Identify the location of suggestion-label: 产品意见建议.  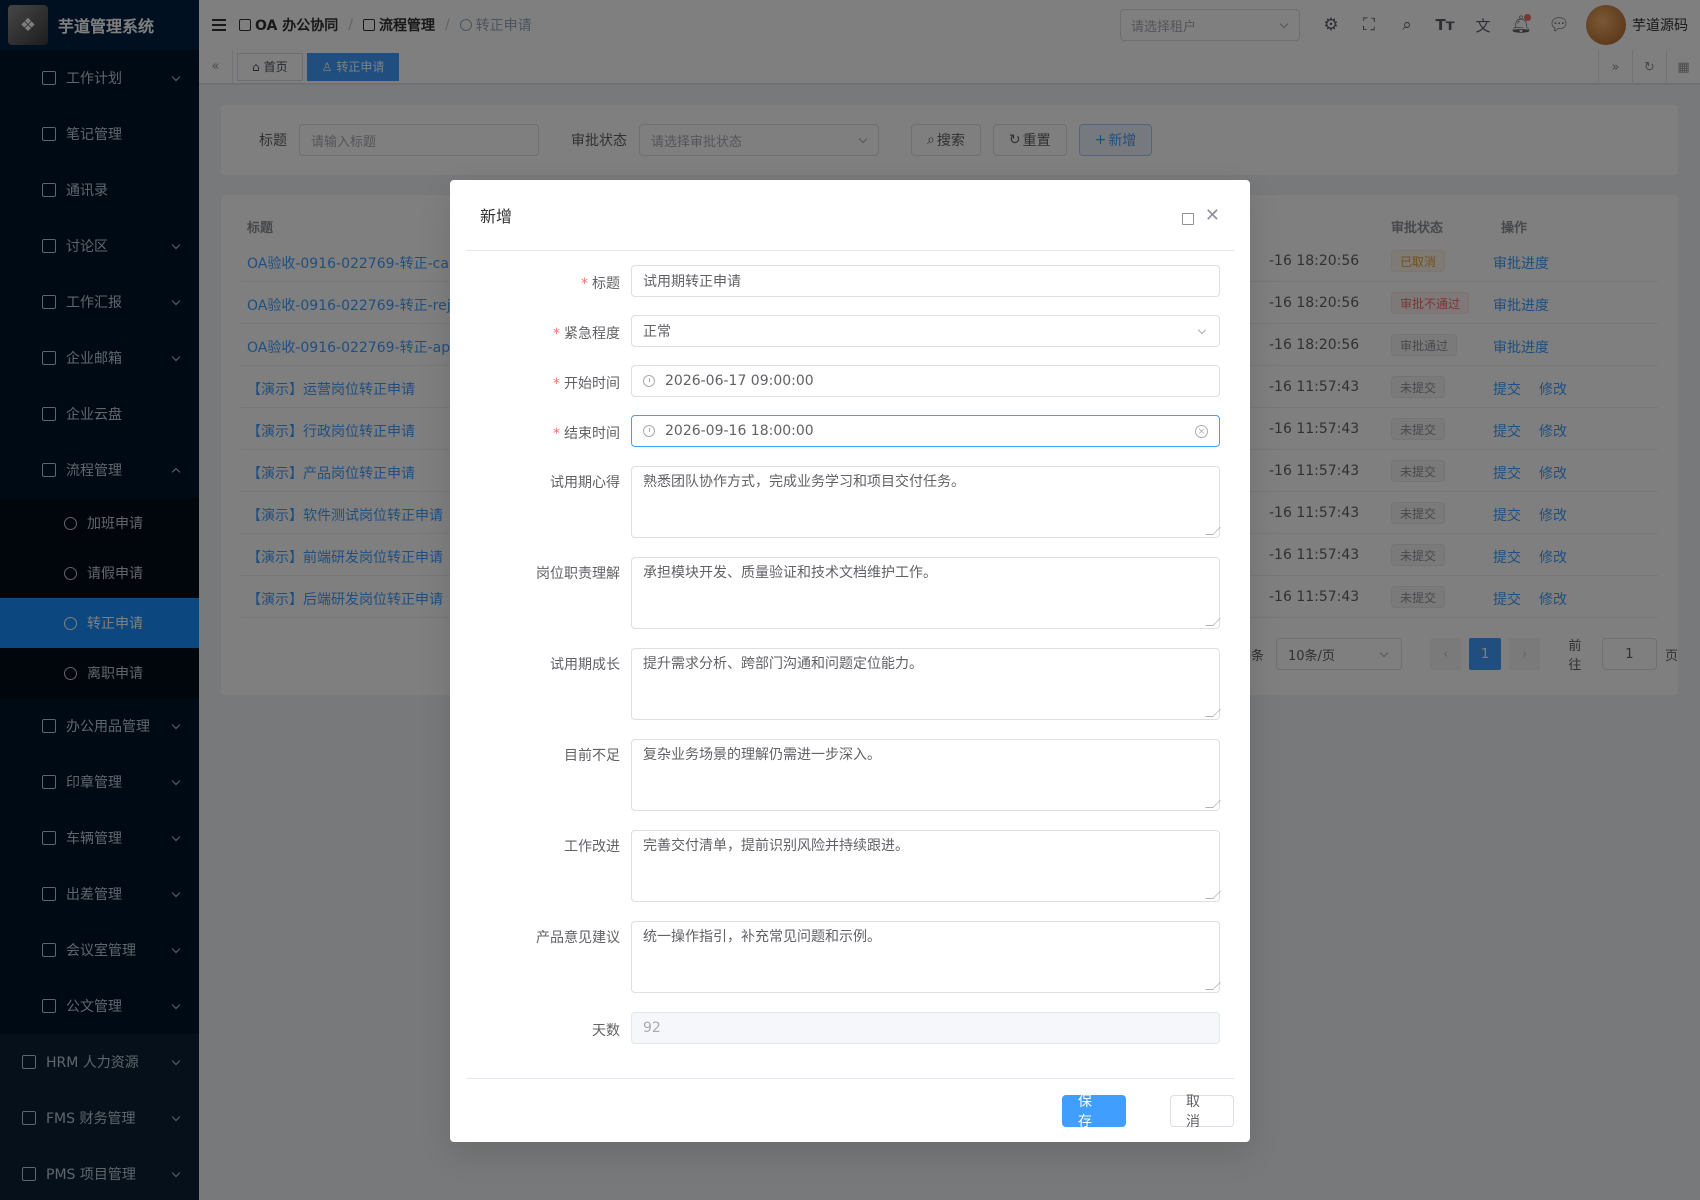
(578, 938).